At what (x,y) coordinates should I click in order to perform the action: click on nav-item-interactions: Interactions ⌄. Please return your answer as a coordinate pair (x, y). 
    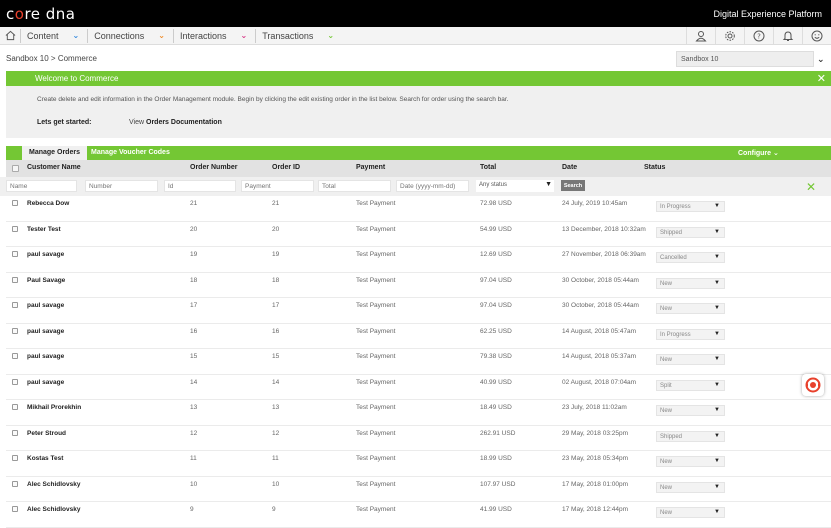
    Looking at the image, I should click on (213, 35).